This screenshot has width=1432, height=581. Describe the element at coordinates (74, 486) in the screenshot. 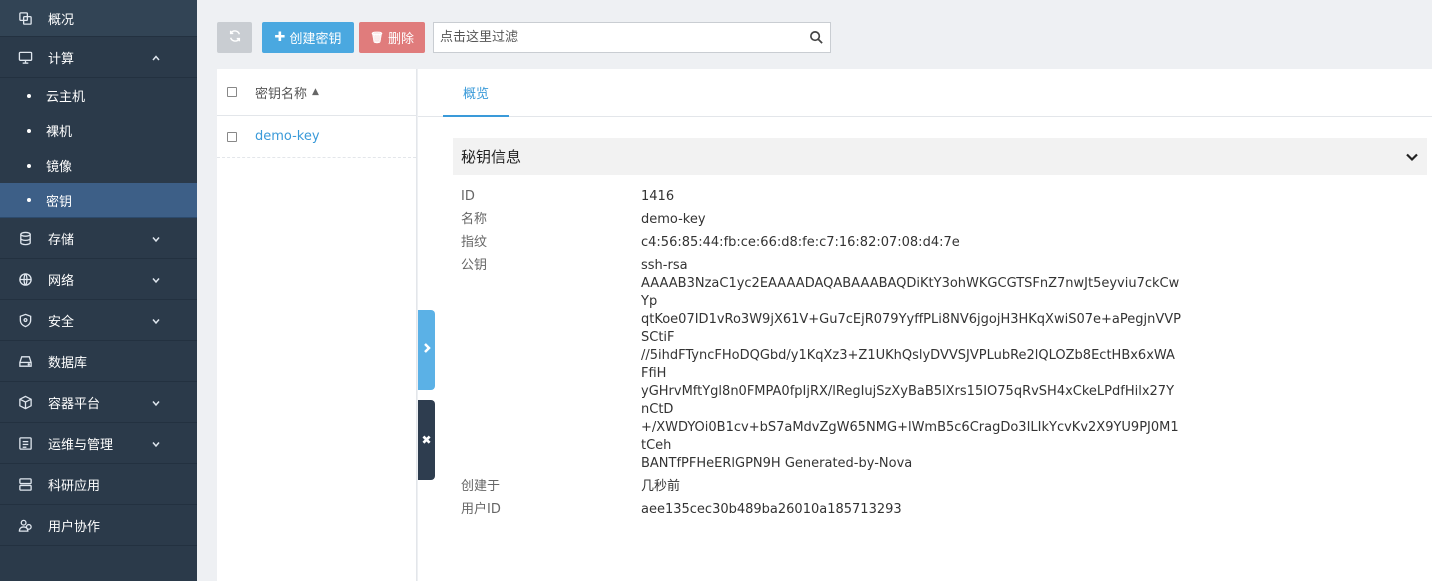

I see `sidebar-item-label: 科研应用` at that location.